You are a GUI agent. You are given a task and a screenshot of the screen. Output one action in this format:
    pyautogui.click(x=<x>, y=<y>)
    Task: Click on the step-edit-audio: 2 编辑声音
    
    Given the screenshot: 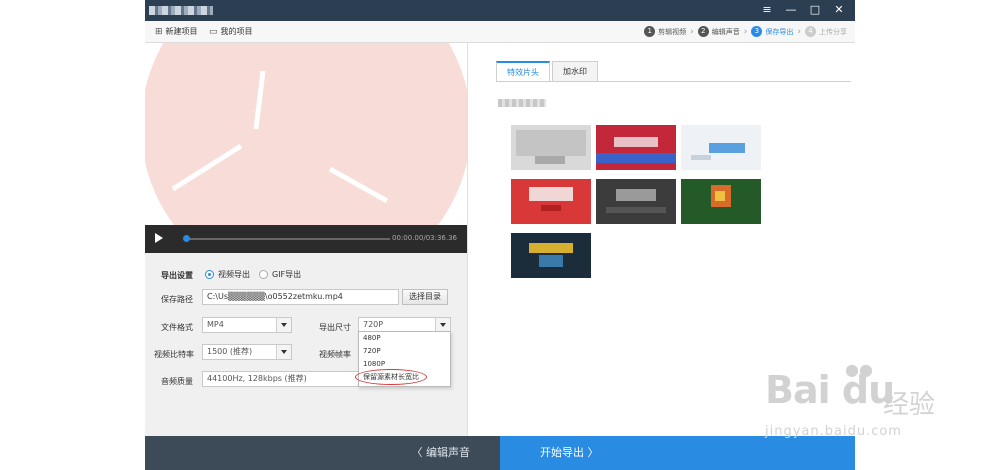 What is the action you would take?
    pyautogui.click(x=718, y=31)
    